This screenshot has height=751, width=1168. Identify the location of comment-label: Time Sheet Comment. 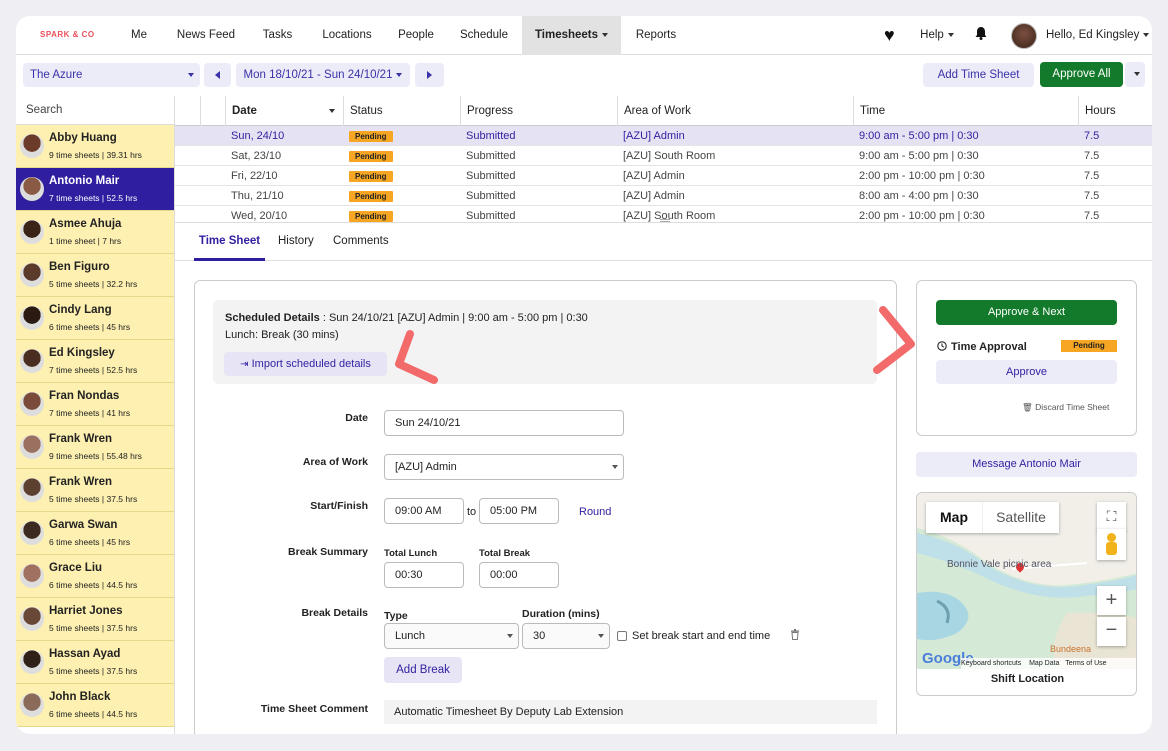
(314, 709).